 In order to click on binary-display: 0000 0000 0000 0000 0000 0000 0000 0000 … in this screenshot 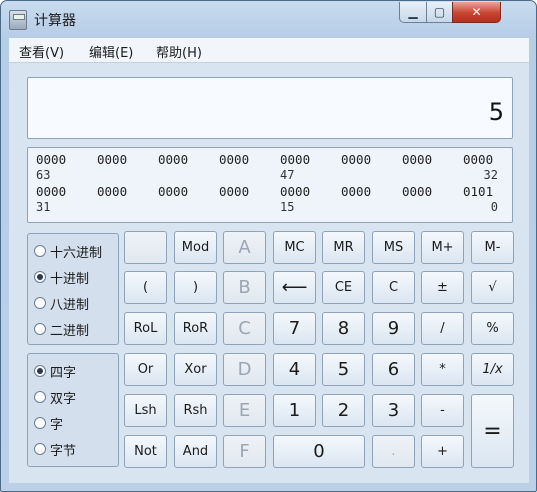, I will do `click(270, 185)`.